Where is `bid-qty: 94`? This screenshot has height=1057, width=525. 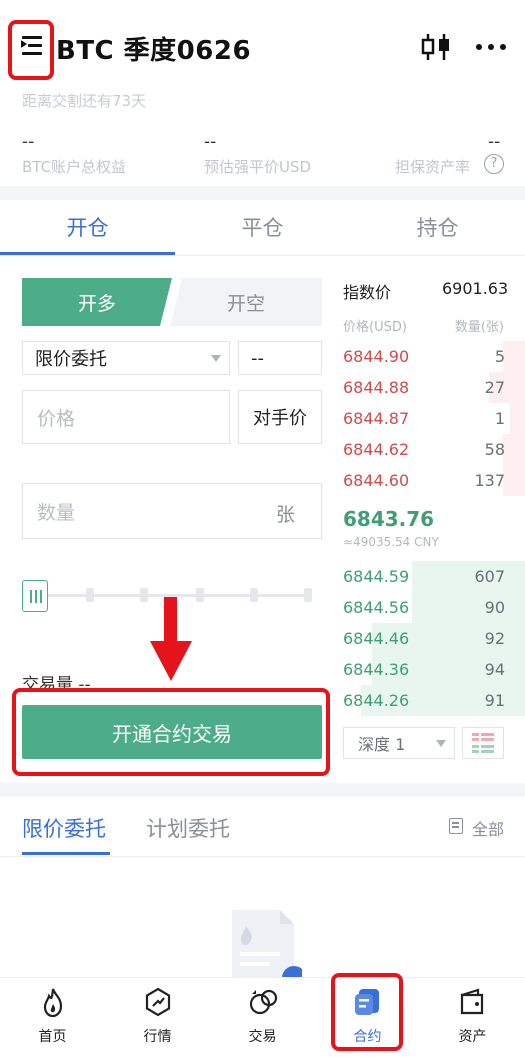
bid-qty: 94 is located at coordinates (494, 669).